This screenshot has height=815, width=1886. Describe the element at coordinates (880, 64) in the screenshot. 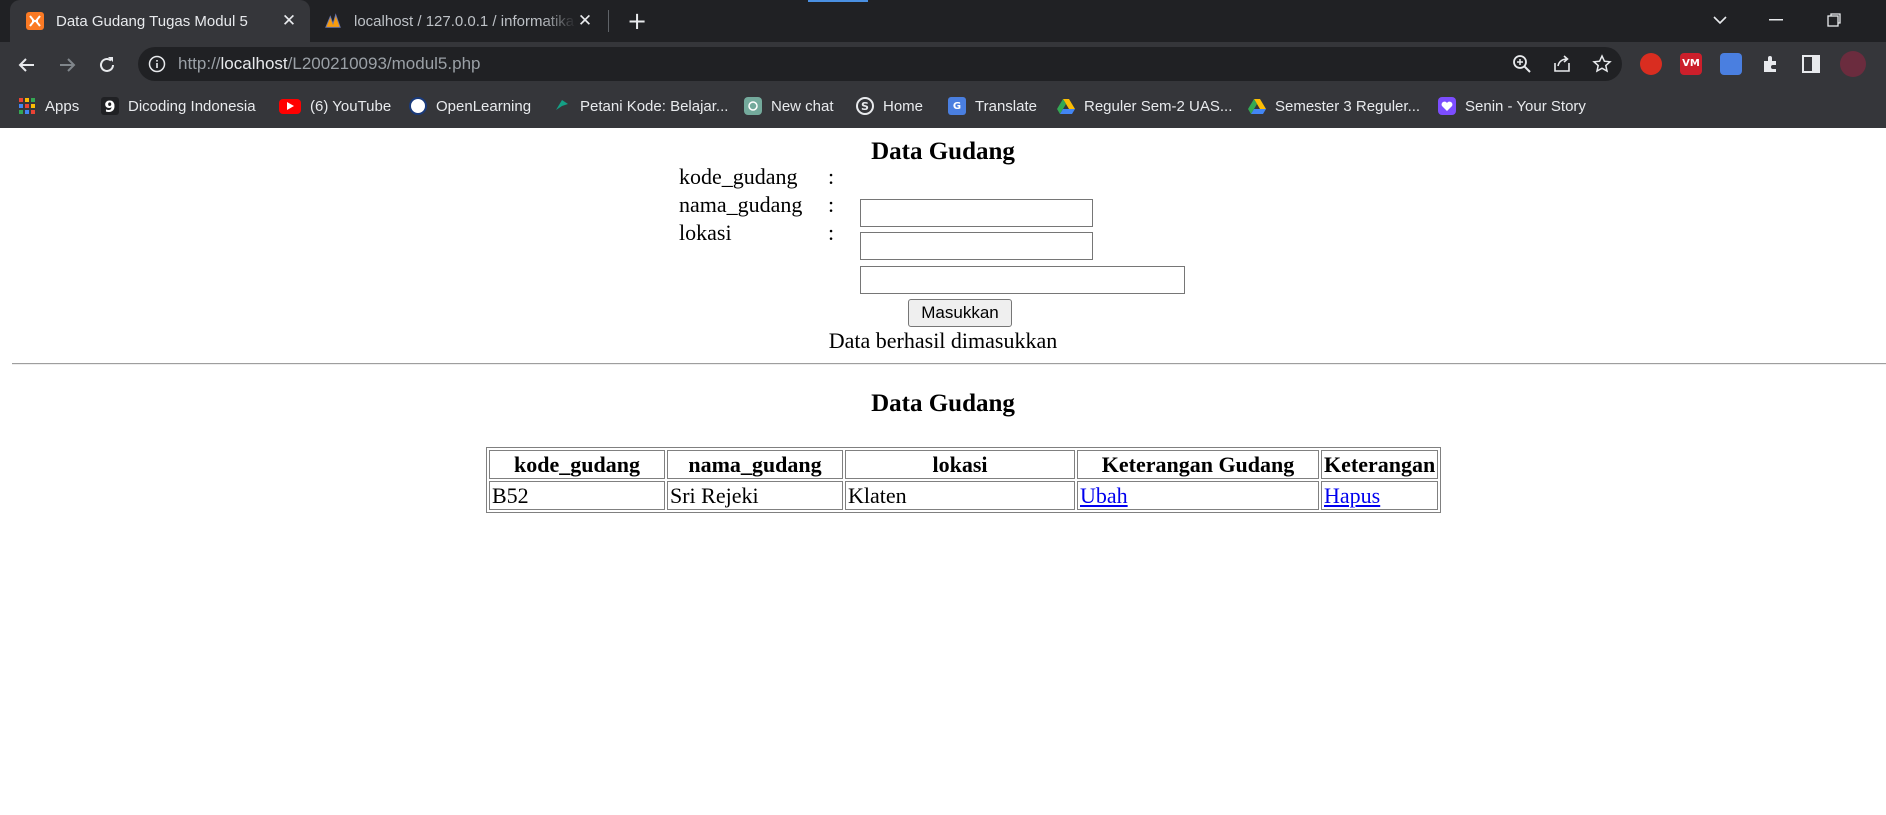

I see `address-bar: http://localhost/L200210093/modul5.php` at that location.